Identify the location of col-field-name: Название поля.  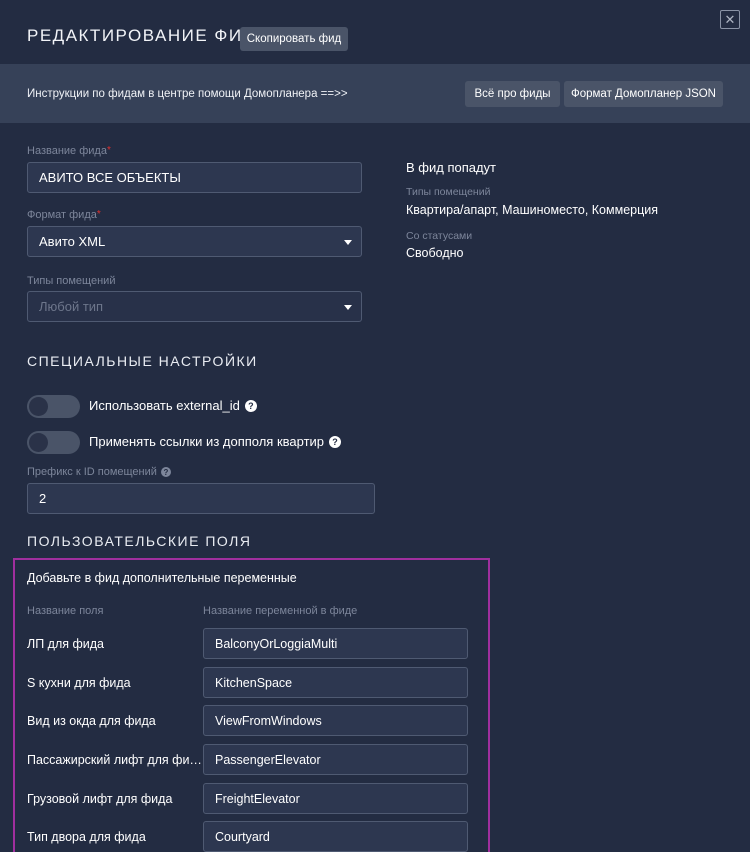
(65, 611).